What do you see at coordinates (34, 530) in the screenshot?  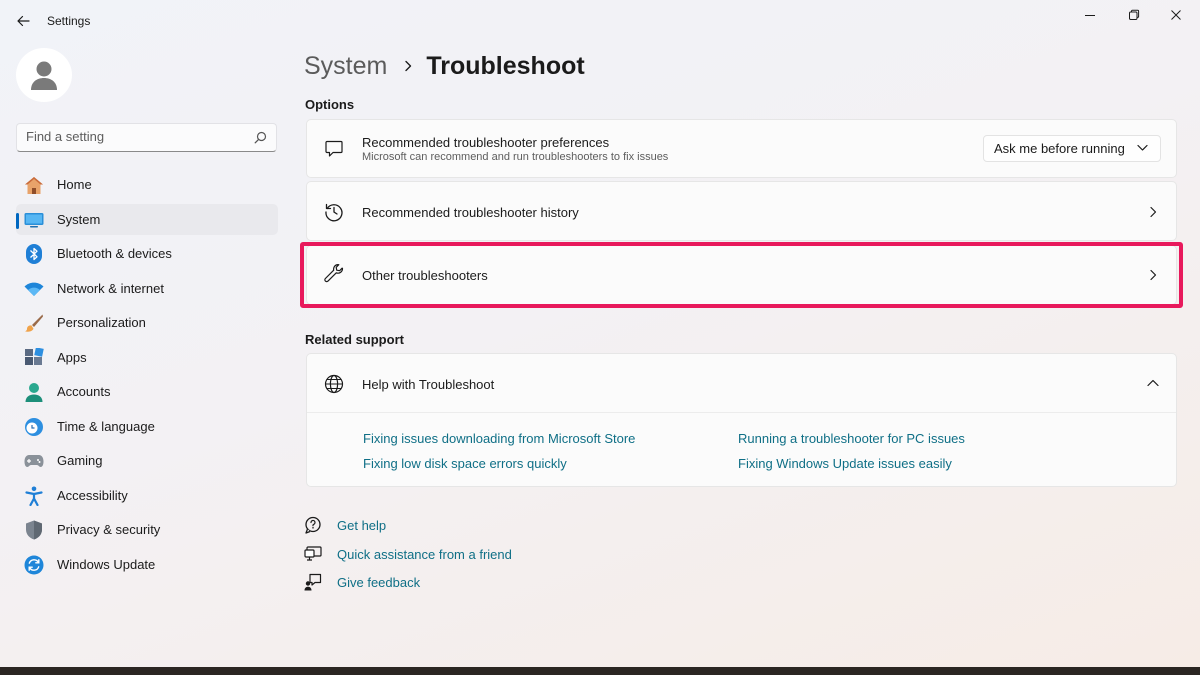 I see `shield-icon` at bounding box center [34, 530].